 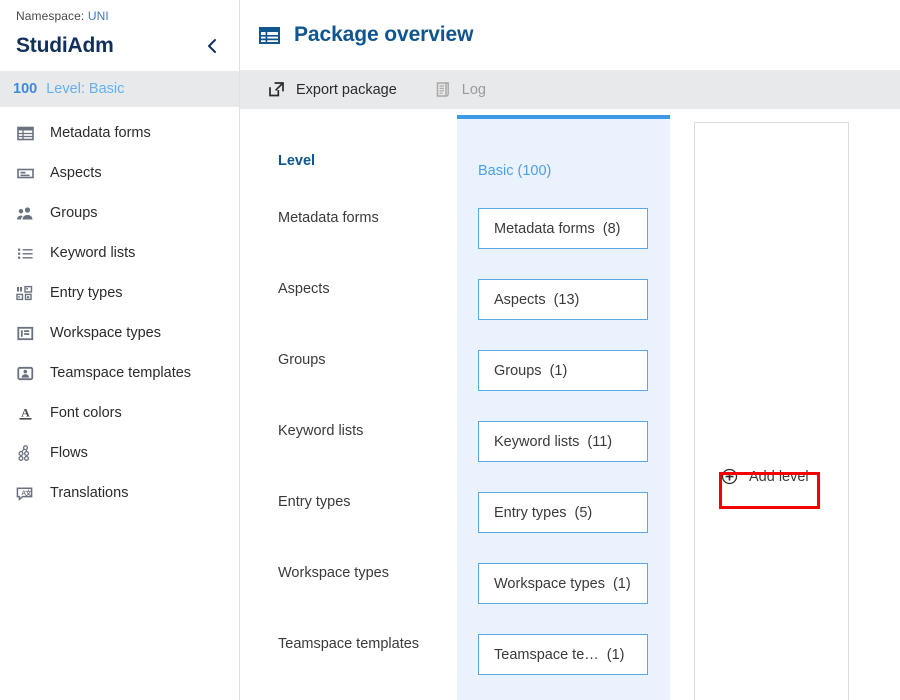 I want to click on sidebar-item-flows: Flows, so click(x=119, y=453).